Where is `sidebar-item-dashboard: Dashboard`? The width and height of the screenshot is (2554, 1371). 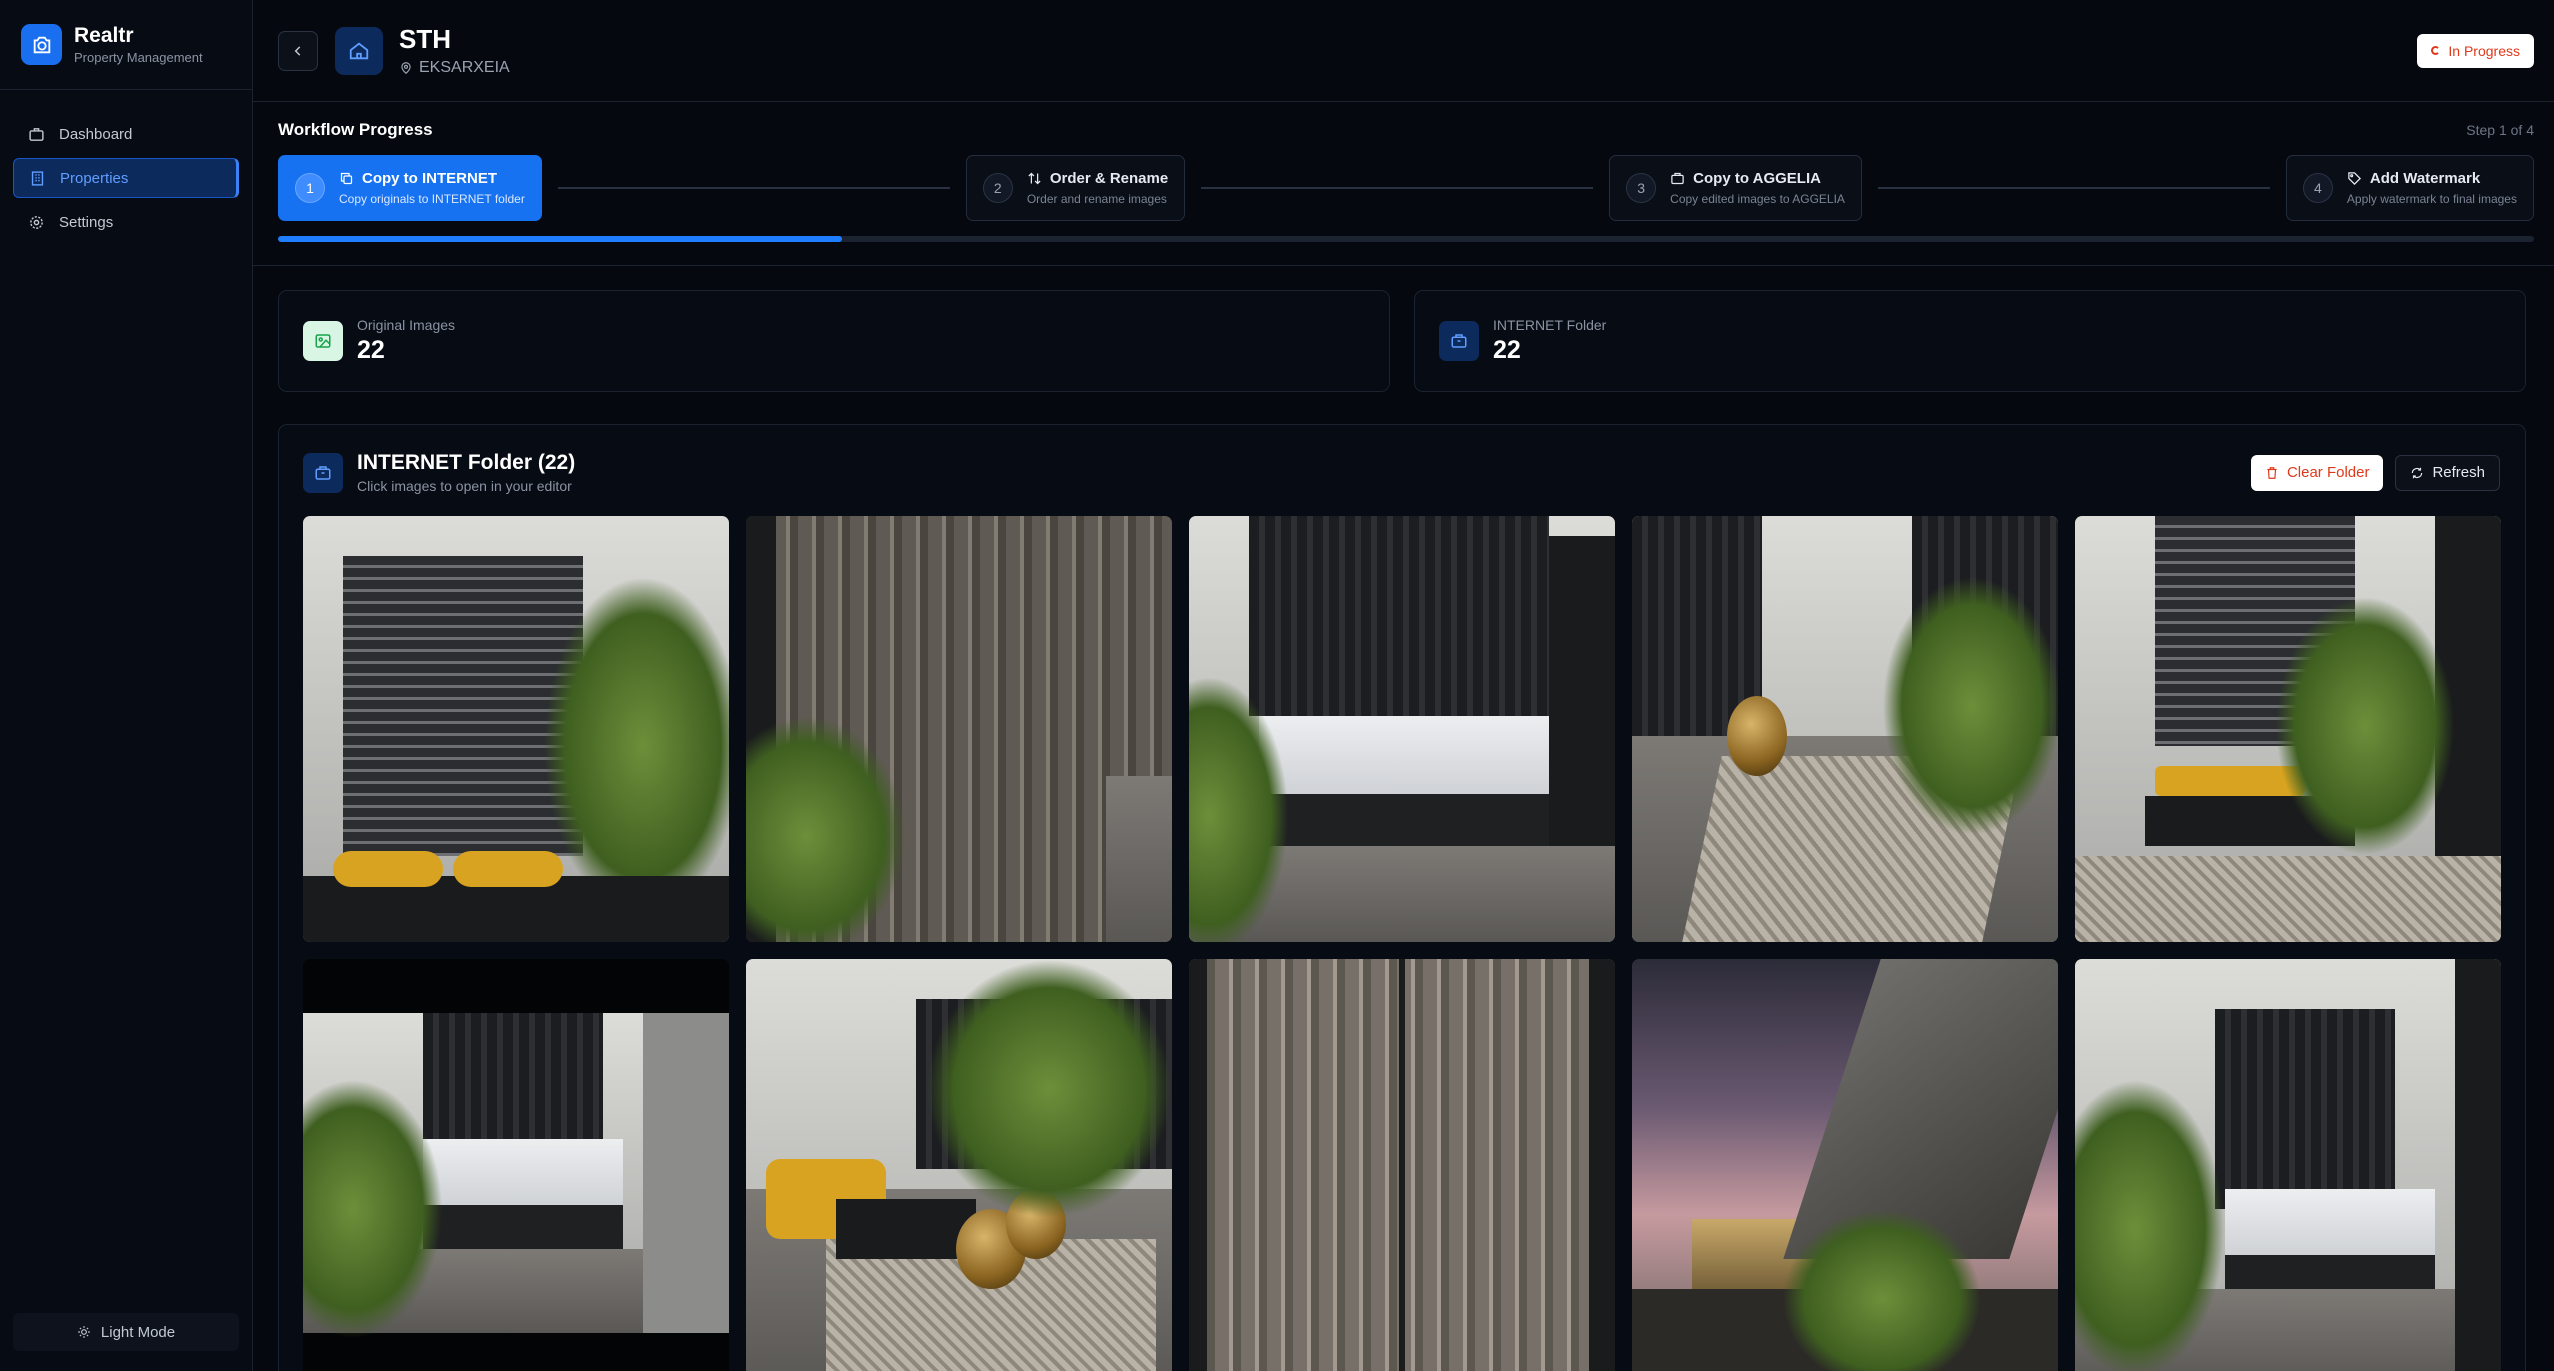 sidebar-item-dashboard: Dashboard is located at coordinates (126, 134).